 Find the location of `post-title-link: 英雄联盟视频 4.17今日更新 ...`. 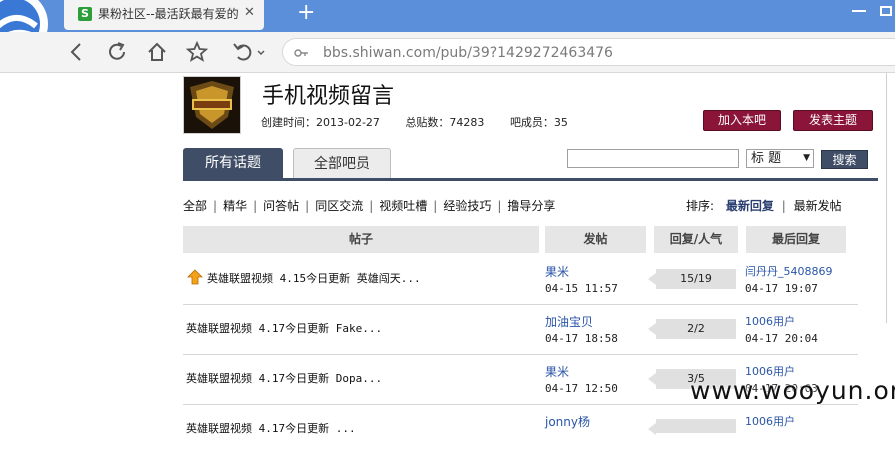

post-title-link: 英雄联盟视频 4.17今日更新 ... is located at coordinates (271, 428).